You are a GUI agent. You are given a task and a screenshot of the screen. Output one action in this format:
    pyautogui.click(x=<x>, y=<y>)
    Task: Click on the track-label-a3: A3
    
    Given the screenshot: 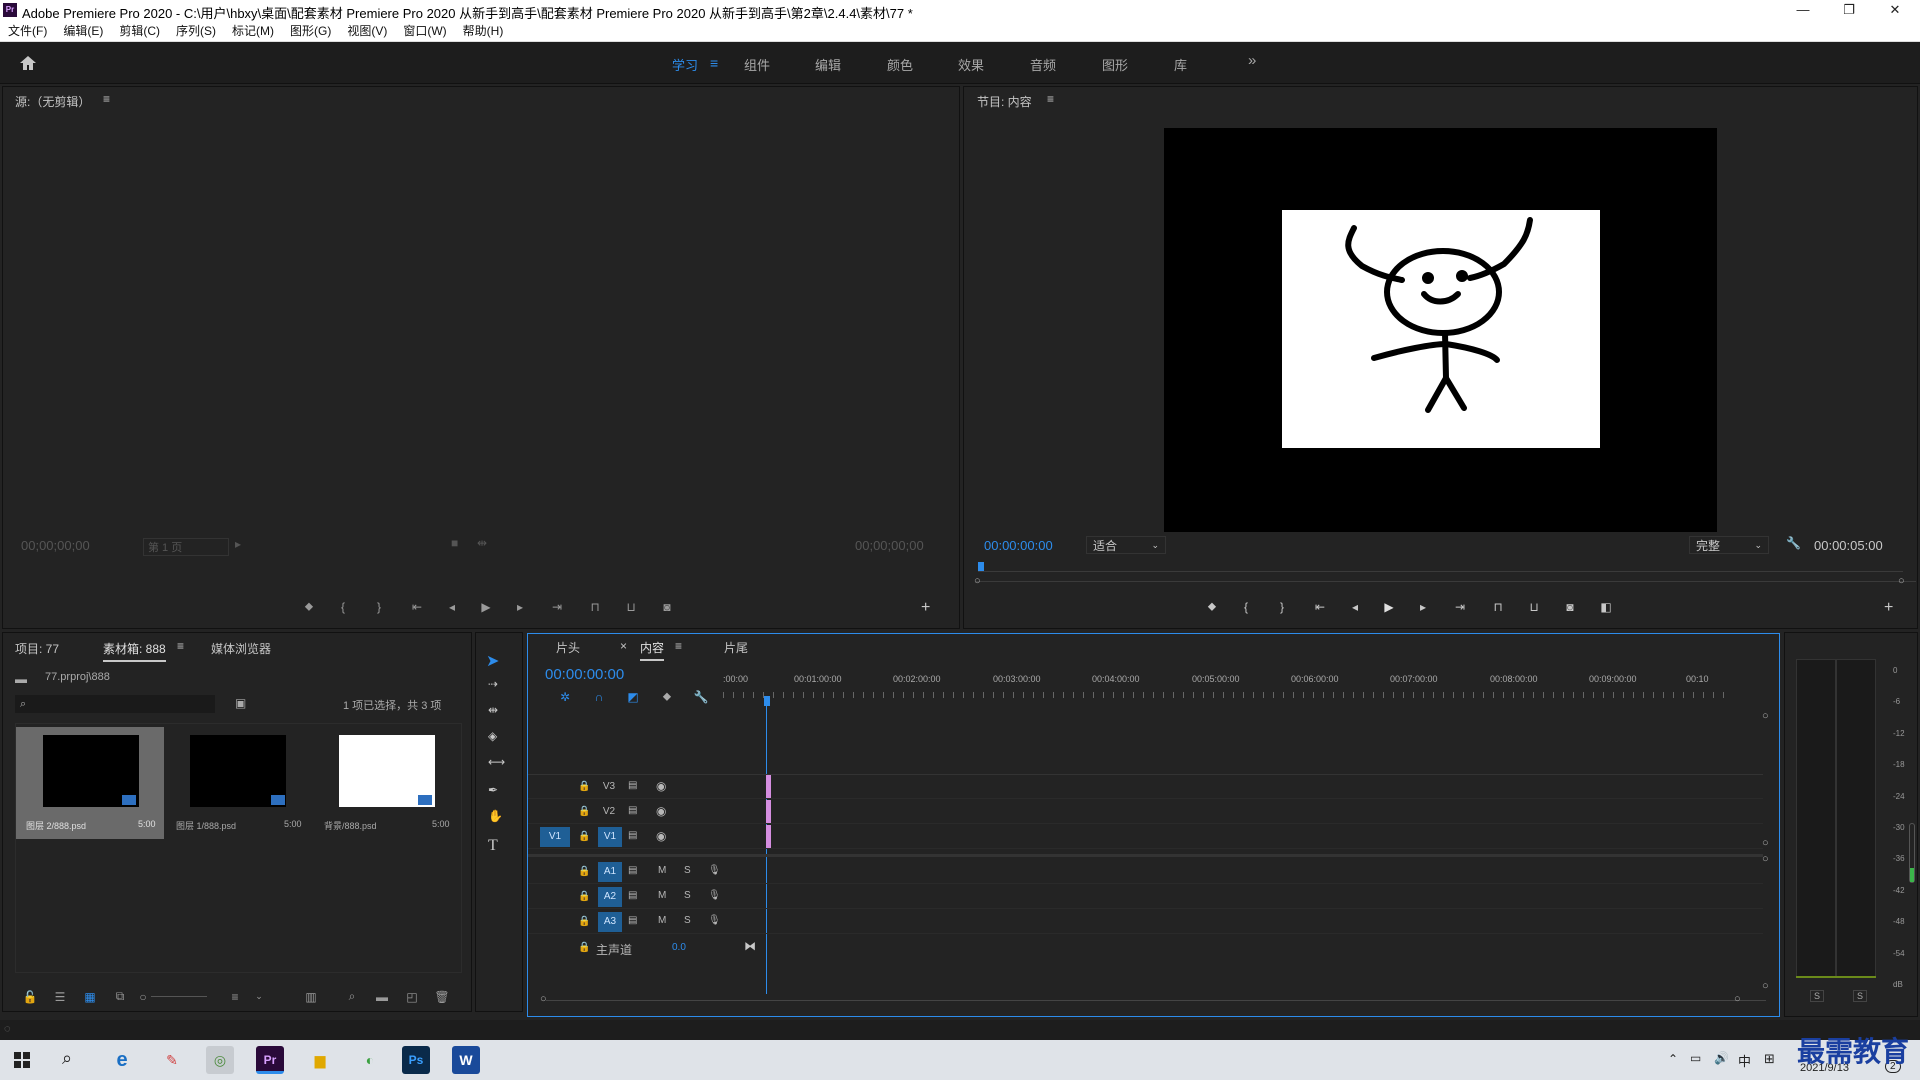 What is the action you would take?
    pyautogui.click(x=610, y=922)
    